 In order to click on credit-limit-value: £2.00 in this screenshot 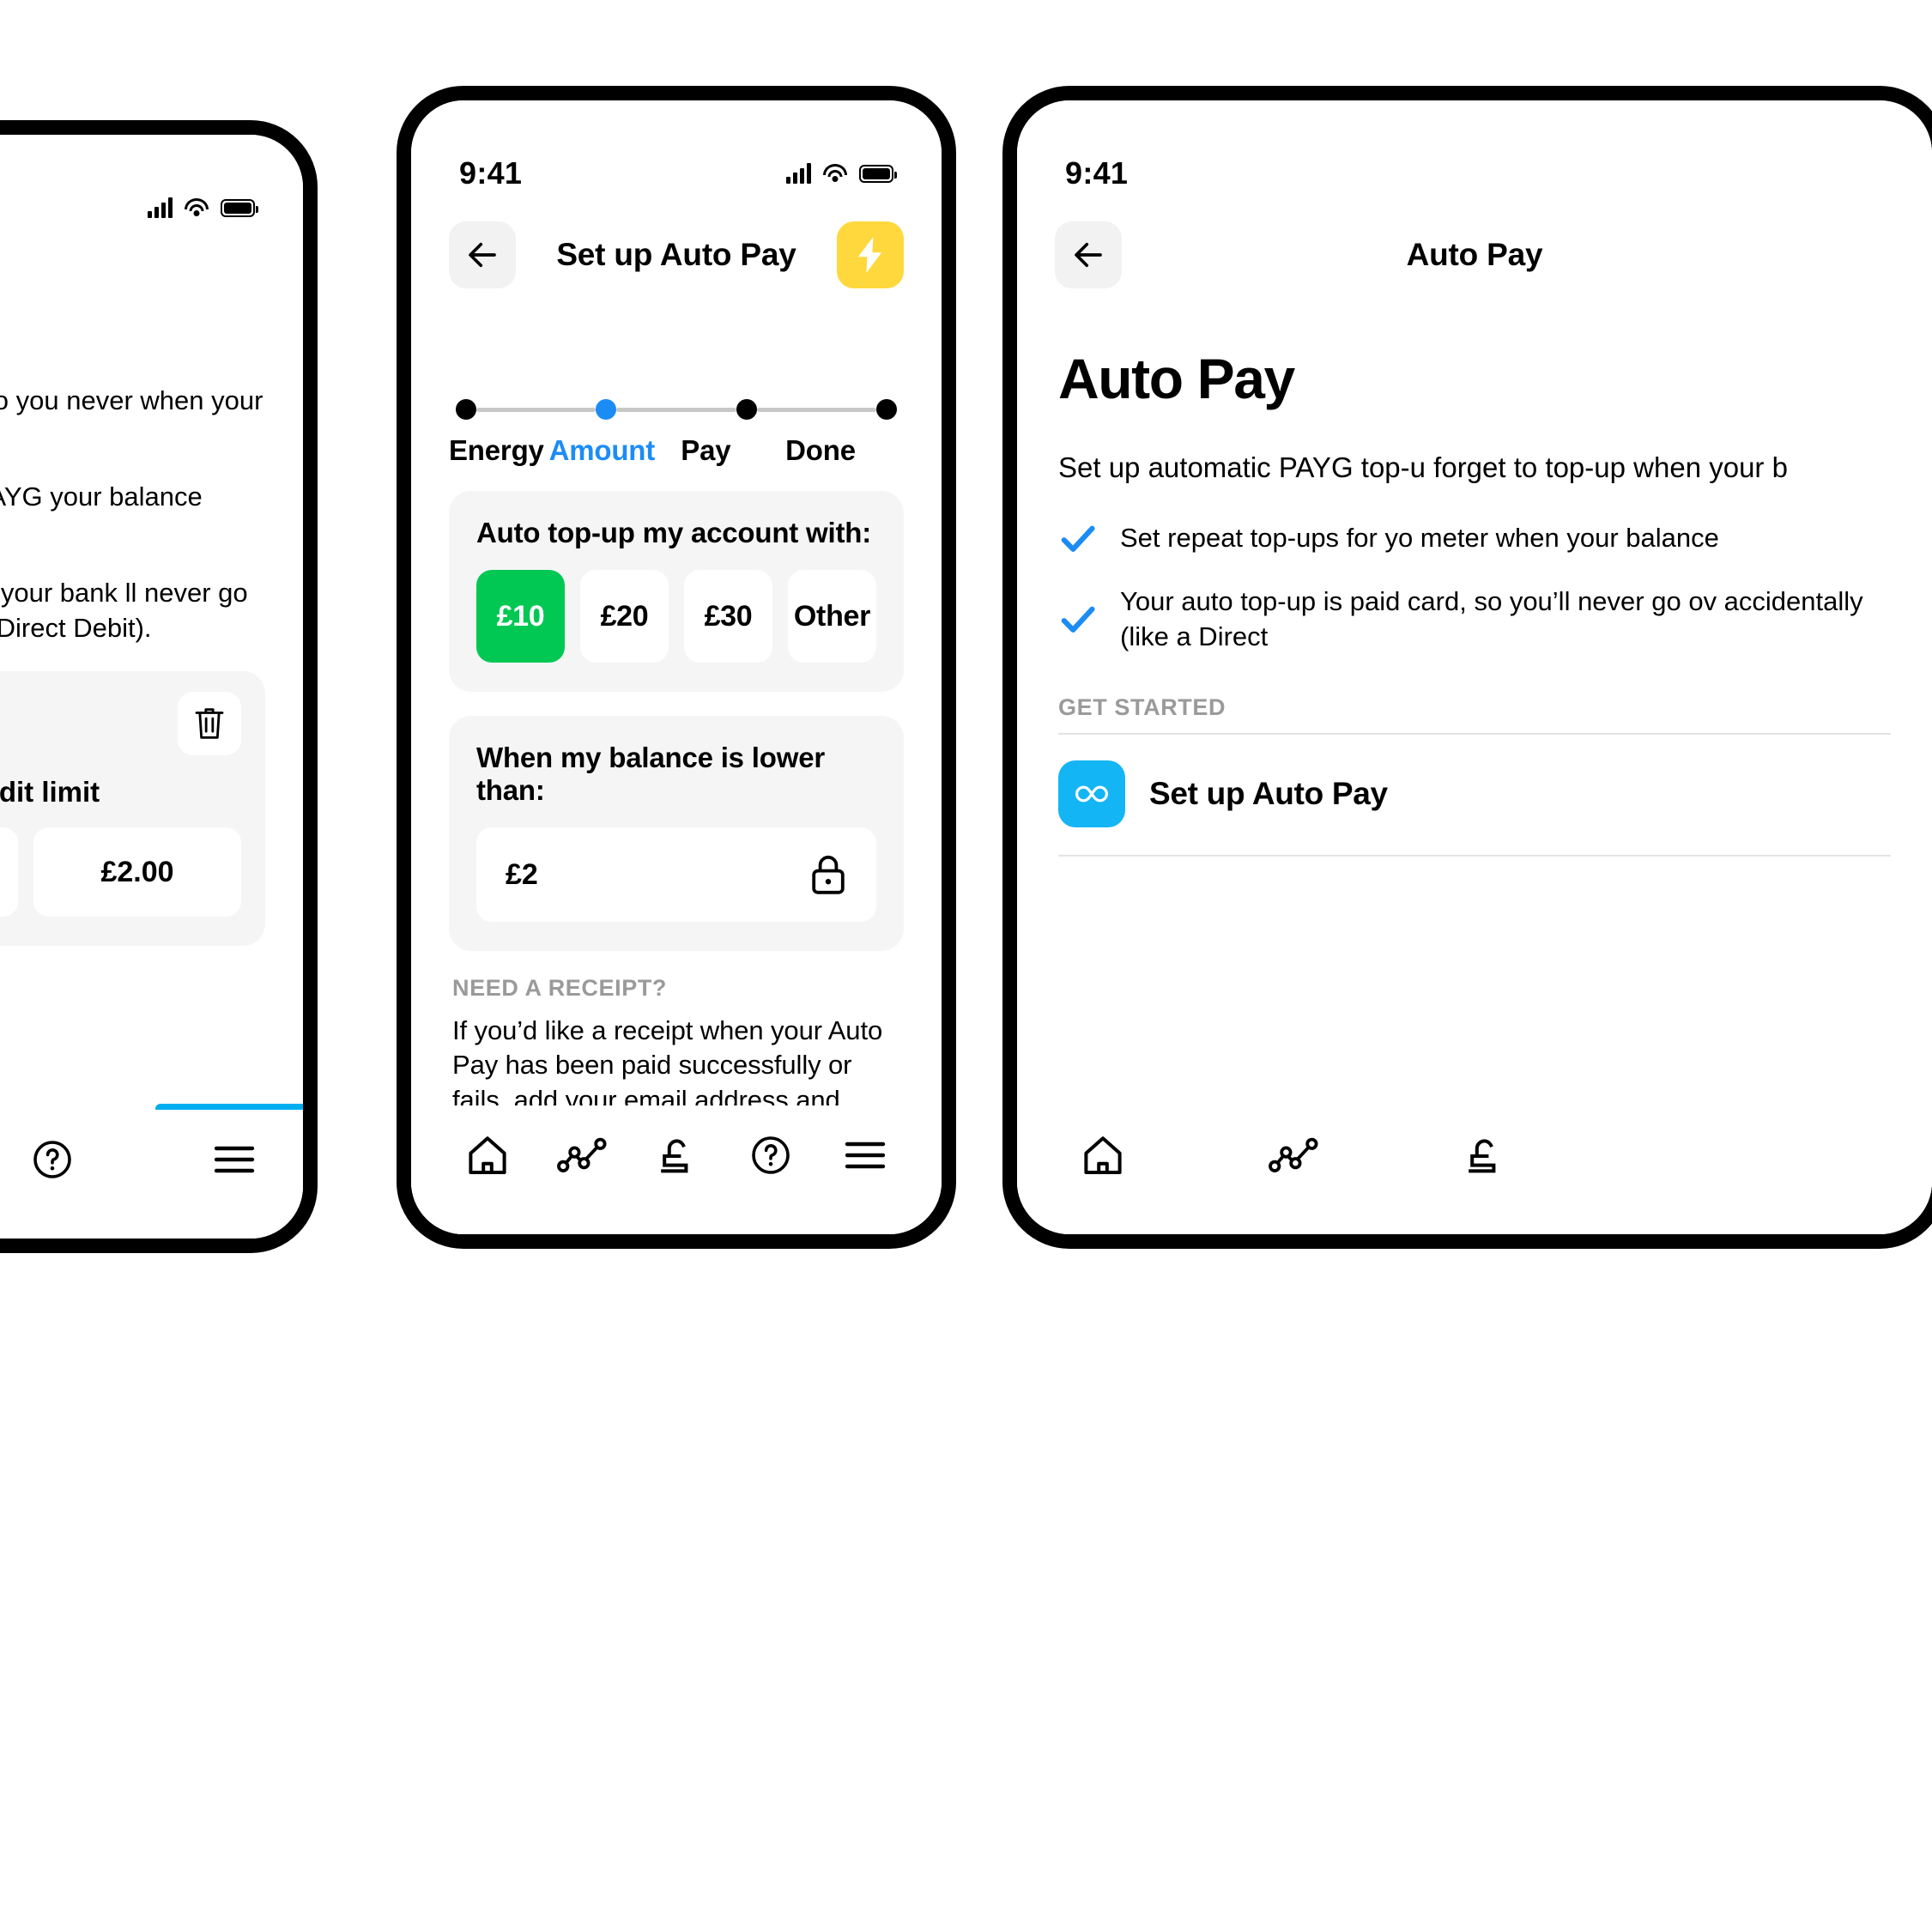, I will do `click(137, 873)`.